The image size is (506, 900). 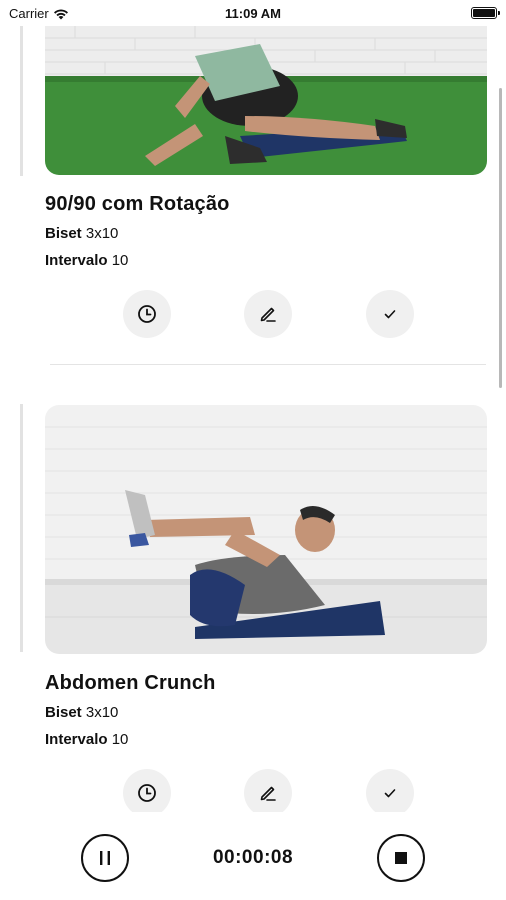 What do you see at coordinates (485, 13) in the screenshot?
I see `battery-icon` at bounding box center [485, 13].